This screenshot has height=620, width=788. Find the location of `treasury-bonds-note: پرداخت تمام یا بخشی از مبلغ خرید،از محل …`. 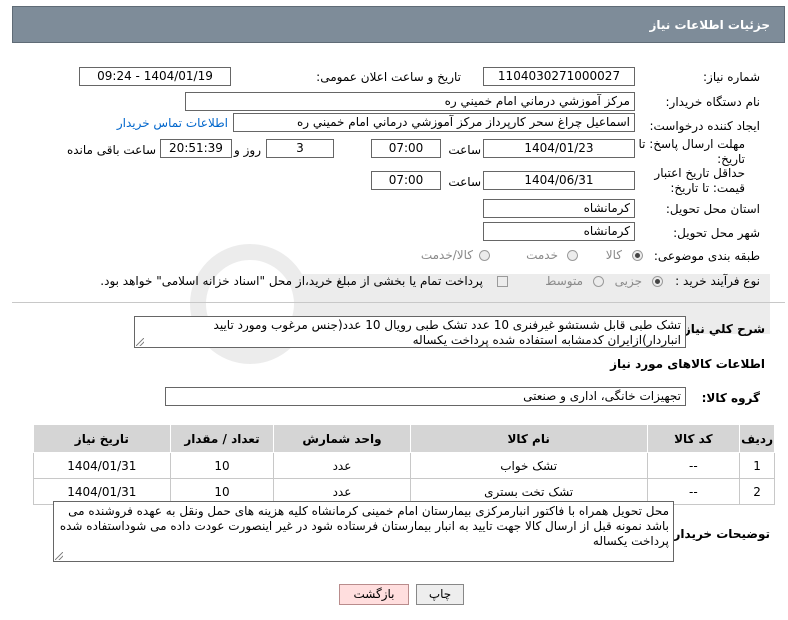

treasury-bonds-note: پرداخت تمام یا بخشی از مبلغ خرید،از محل … is located at coordinates (291, 281).